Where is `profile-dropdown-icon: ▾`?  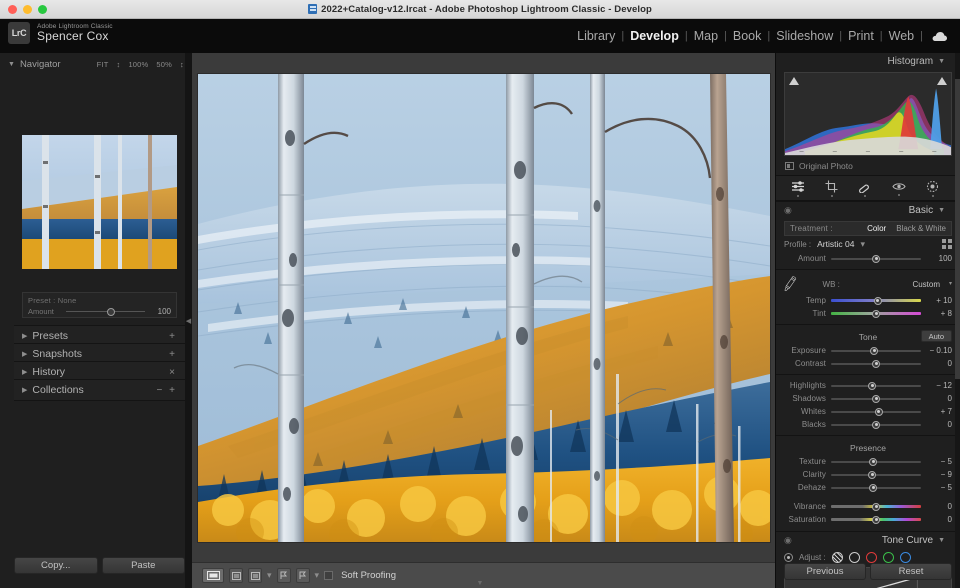
profile-dropdown-icon: ▾ is located at coordinates (862, 244).